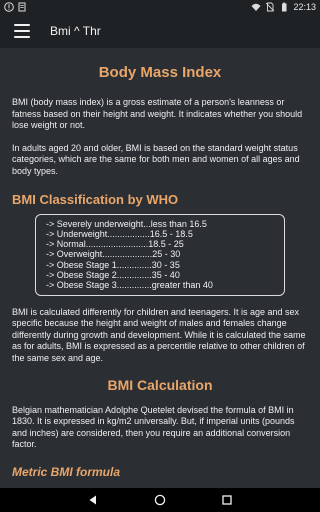  Describe the element at coordinates (160, 384) in the screenshot. I see `bmi-calculation-heading: BMI Calculation` at that location.